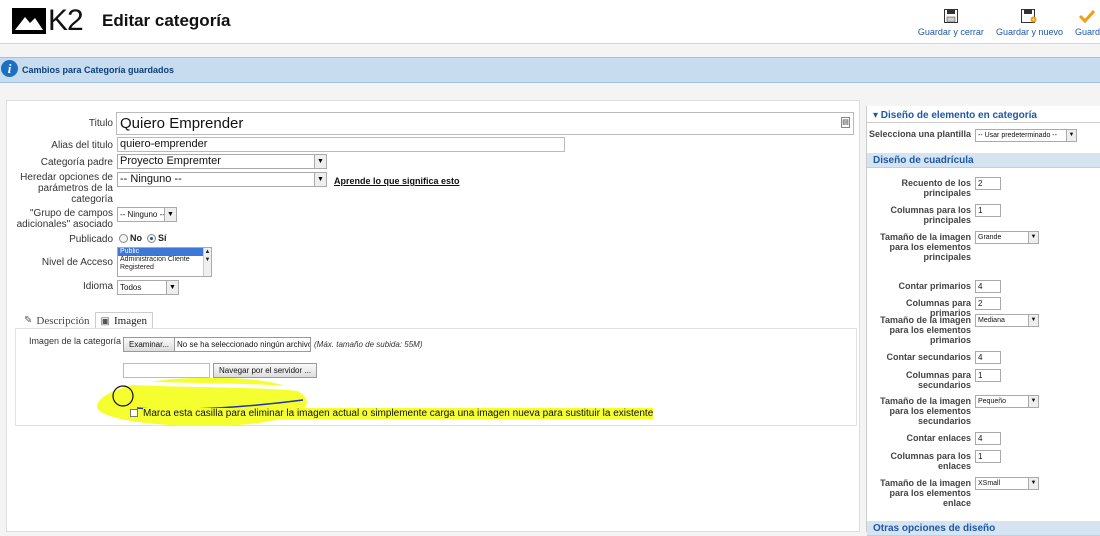 The image size is (1100, 536). What do you see at coordinates (76, 162) in the screenshot?
I see `parent-label: Categoría padre` at bounding box center [76, 162].